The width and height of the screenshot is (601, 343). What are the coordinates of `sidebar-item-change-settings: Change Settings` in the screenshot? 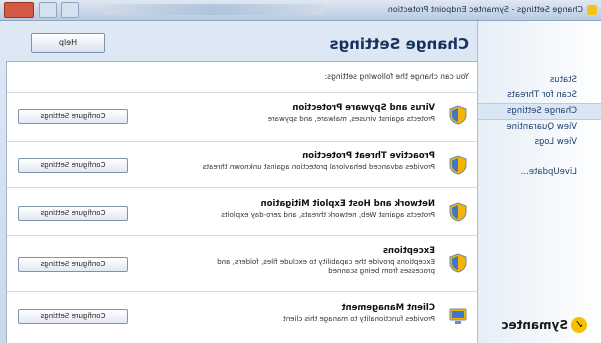 It's located at (539, 111).